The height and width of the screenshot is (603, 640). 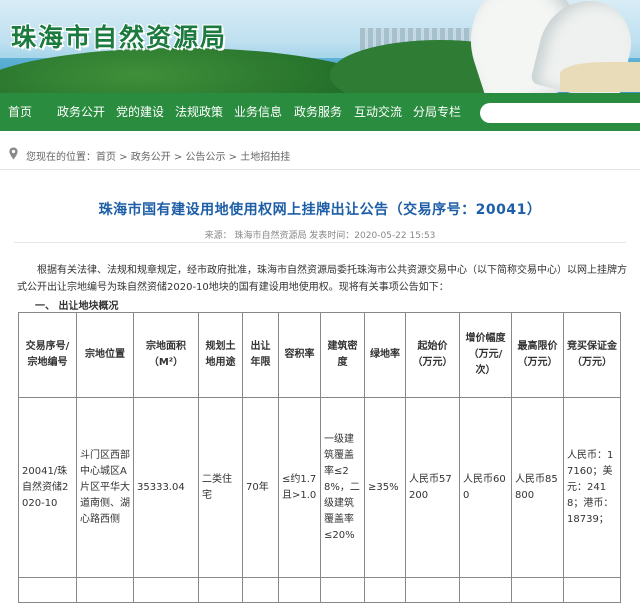 I want to click on table-header: 建筑密度, so click(x=342, y=355).